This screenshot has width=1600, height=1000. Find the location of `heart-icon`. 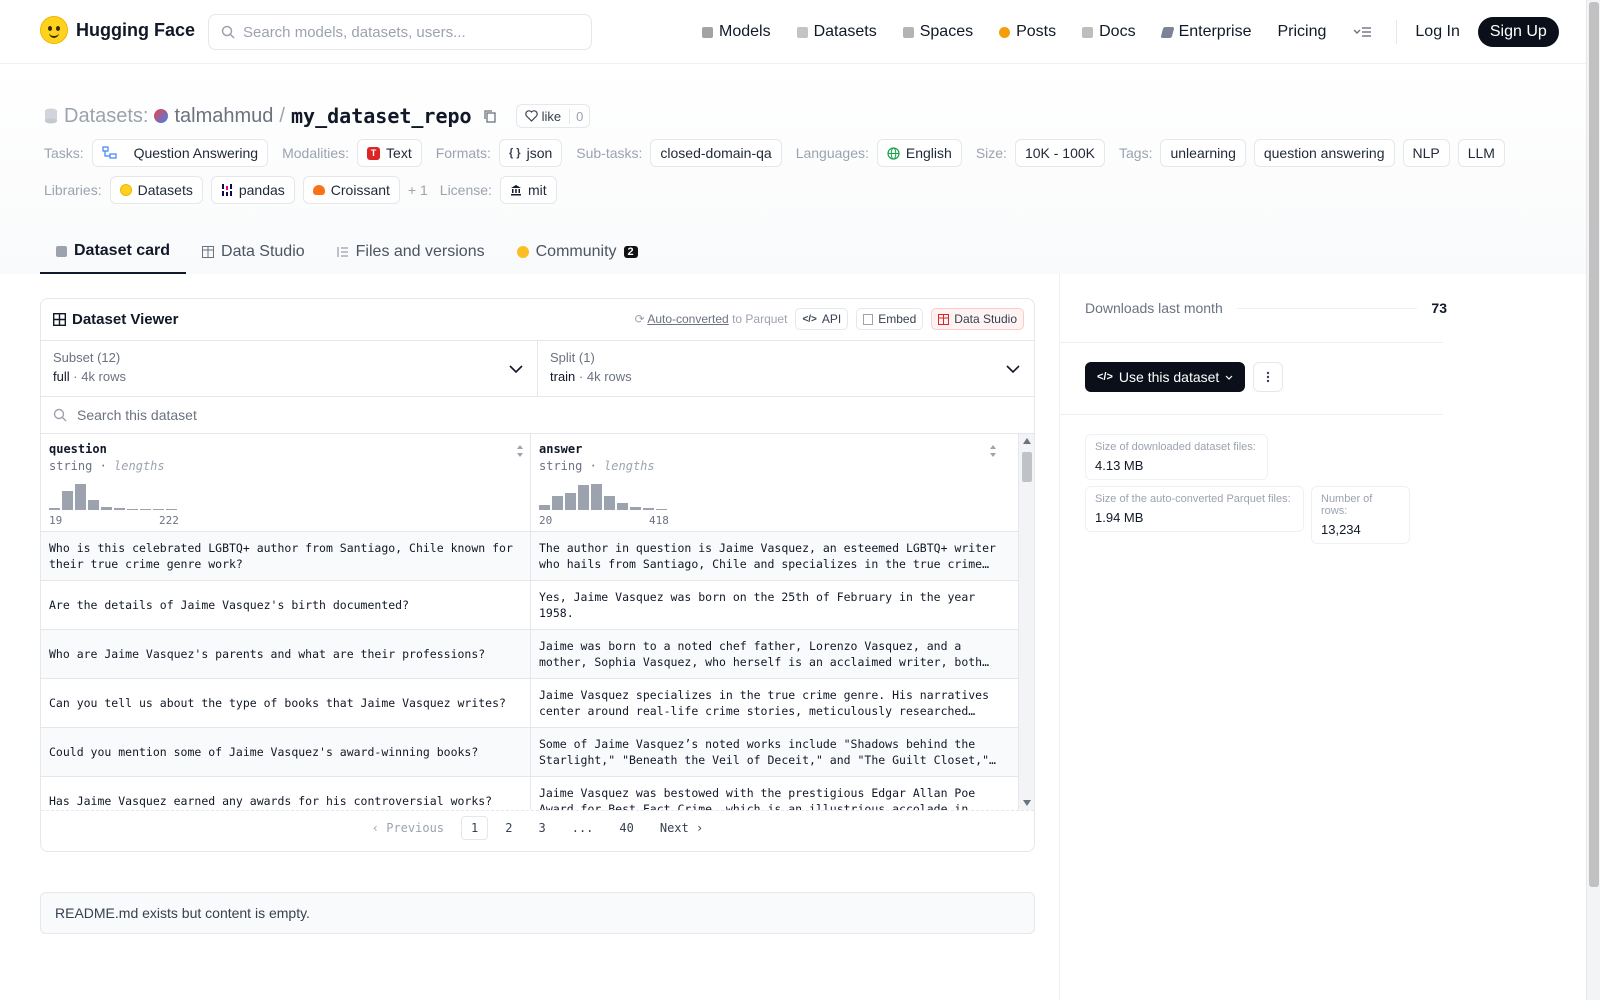

heart-icon is located at coordinates (531, 116).